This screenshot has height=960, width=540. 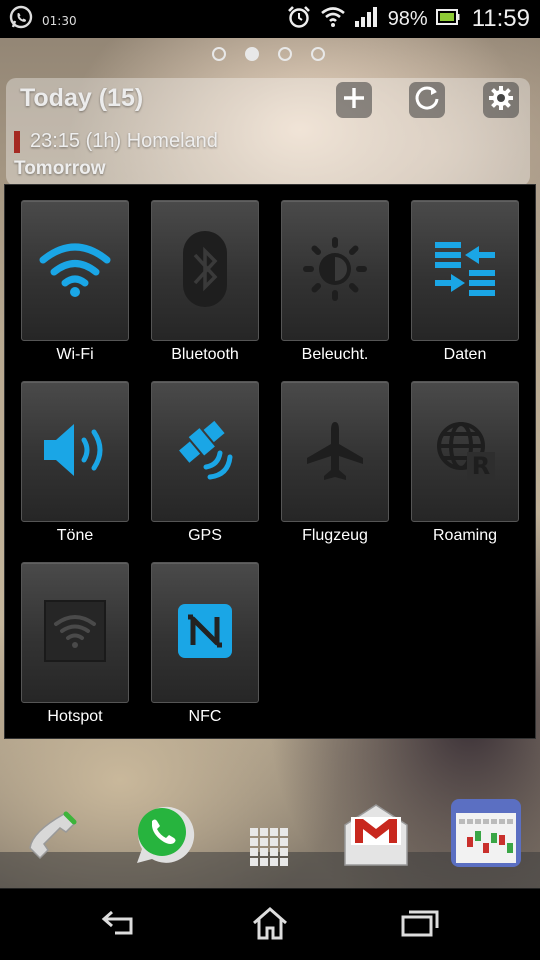 I want to click on recent-apps-icon, so click(x=420, y=925).